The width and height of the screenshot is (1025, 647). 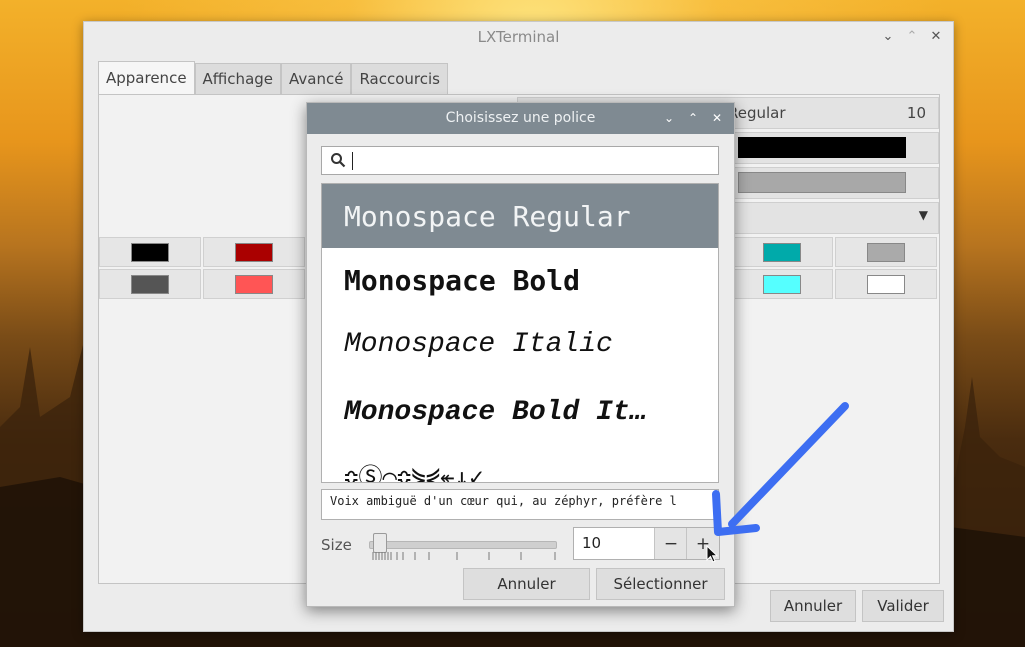 I want to click on size-spinbox-value: 10, so click(x=591, y=543).